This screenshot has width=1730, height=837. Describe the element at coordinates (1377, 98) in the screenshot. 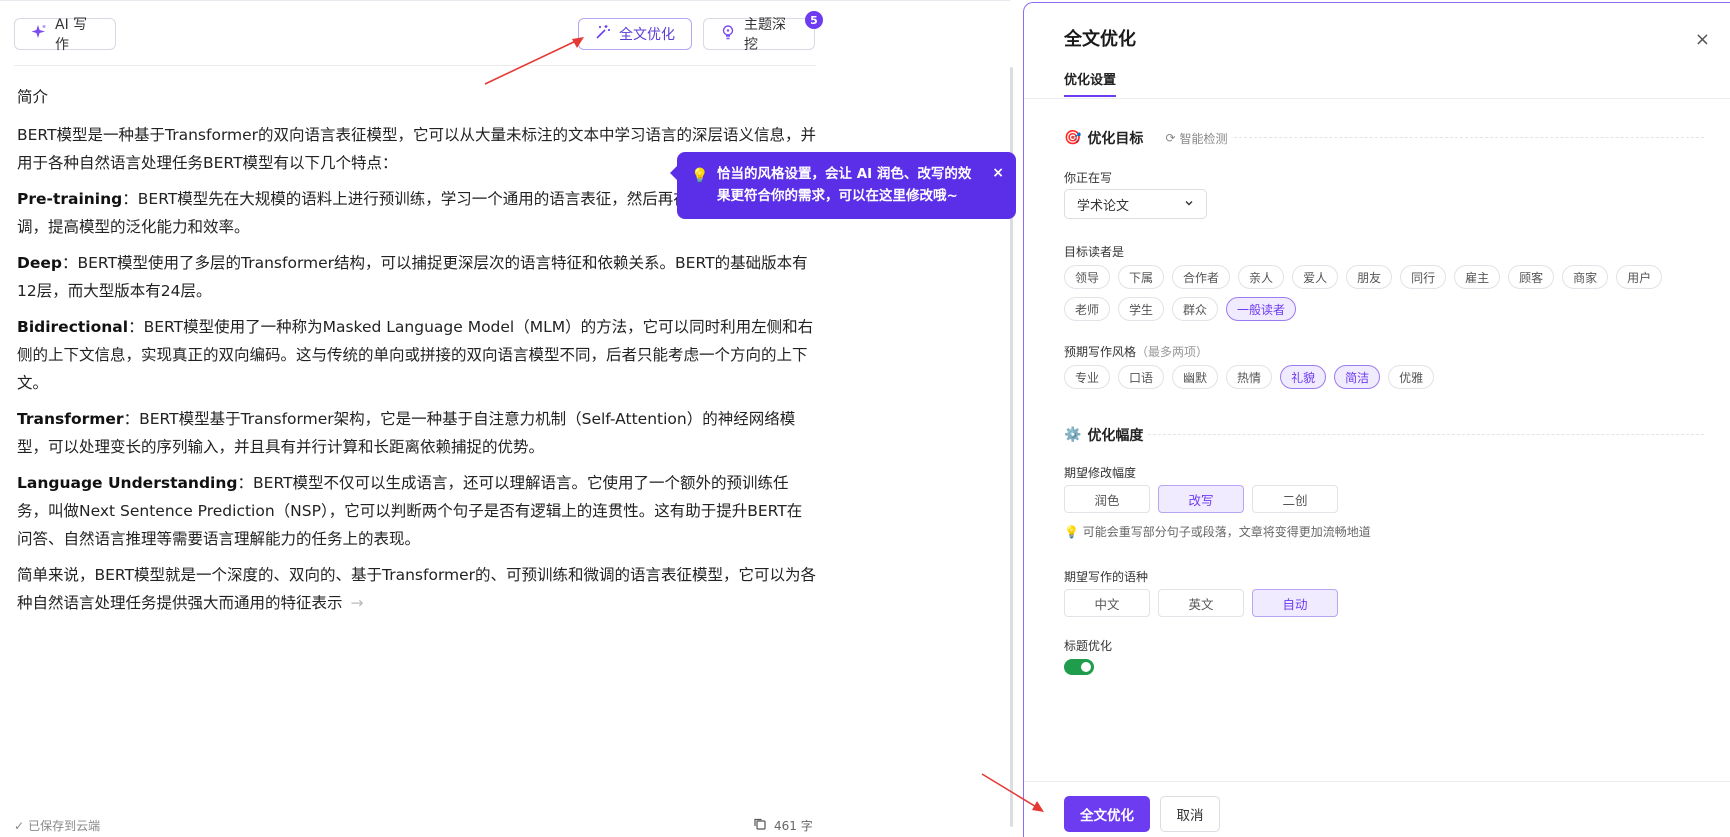

I see `tab-divider` at that location.